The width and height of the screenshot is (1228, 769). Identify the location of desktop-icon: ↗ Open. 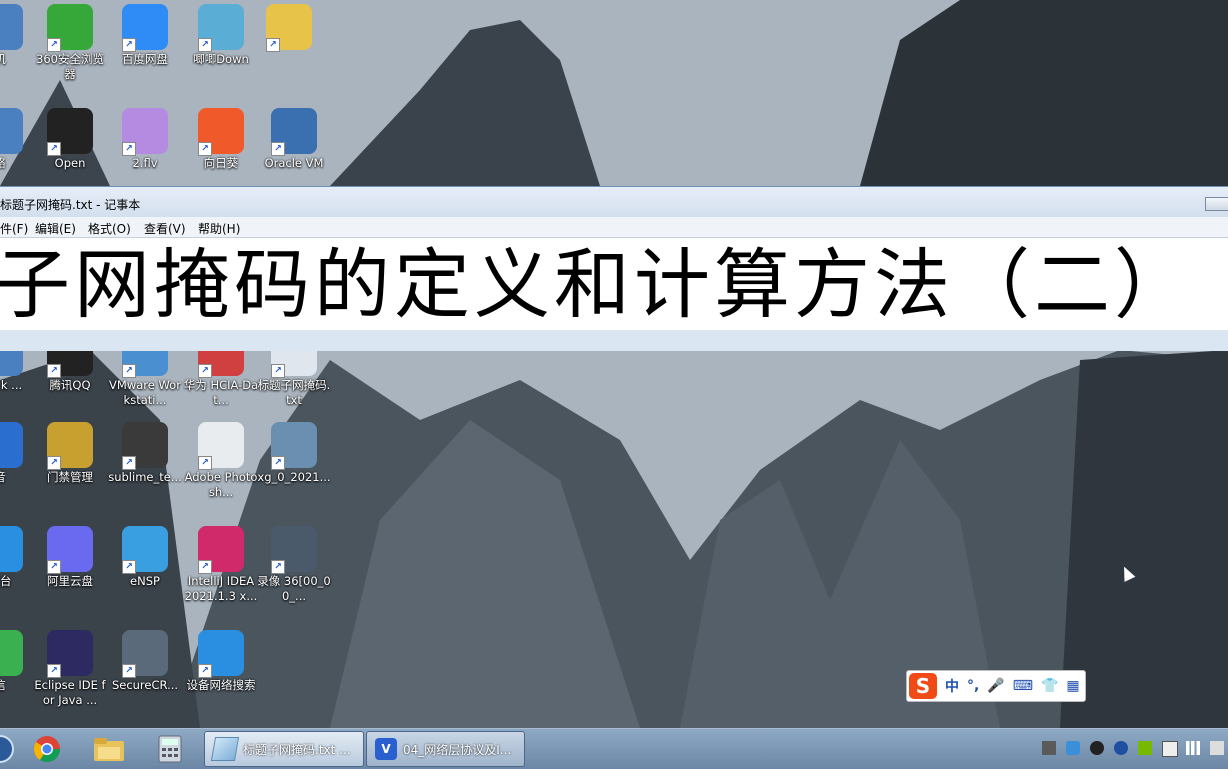
(70, 139).